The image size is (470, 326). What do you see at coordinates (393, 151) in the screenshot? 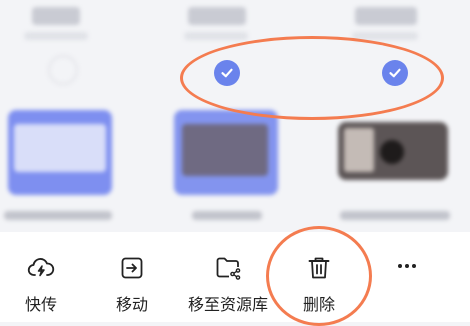
I see `video-thumbnail` at bounding box center [393, 151].